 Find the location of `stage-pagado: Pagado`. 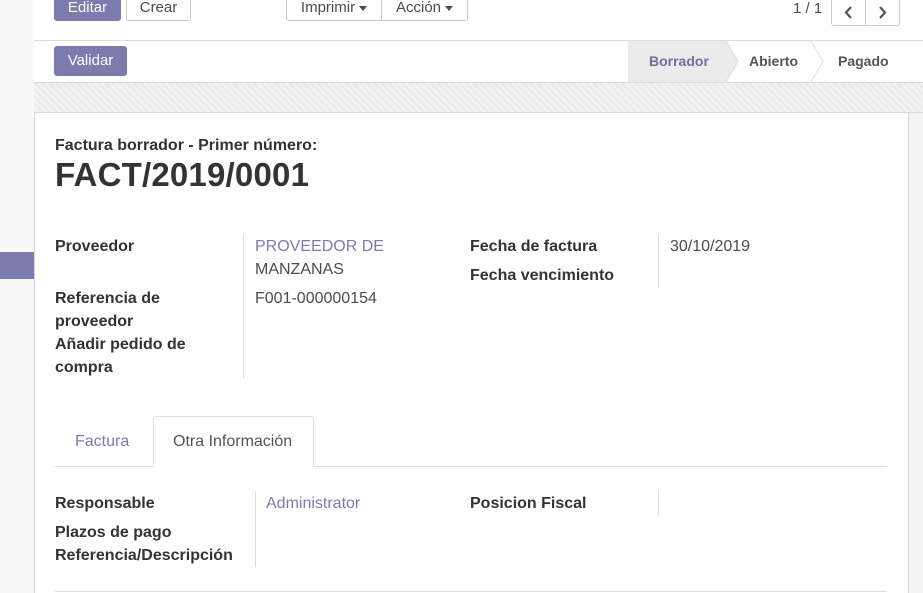

stage-pagado: Pagado is located at coordinates (873, 61).